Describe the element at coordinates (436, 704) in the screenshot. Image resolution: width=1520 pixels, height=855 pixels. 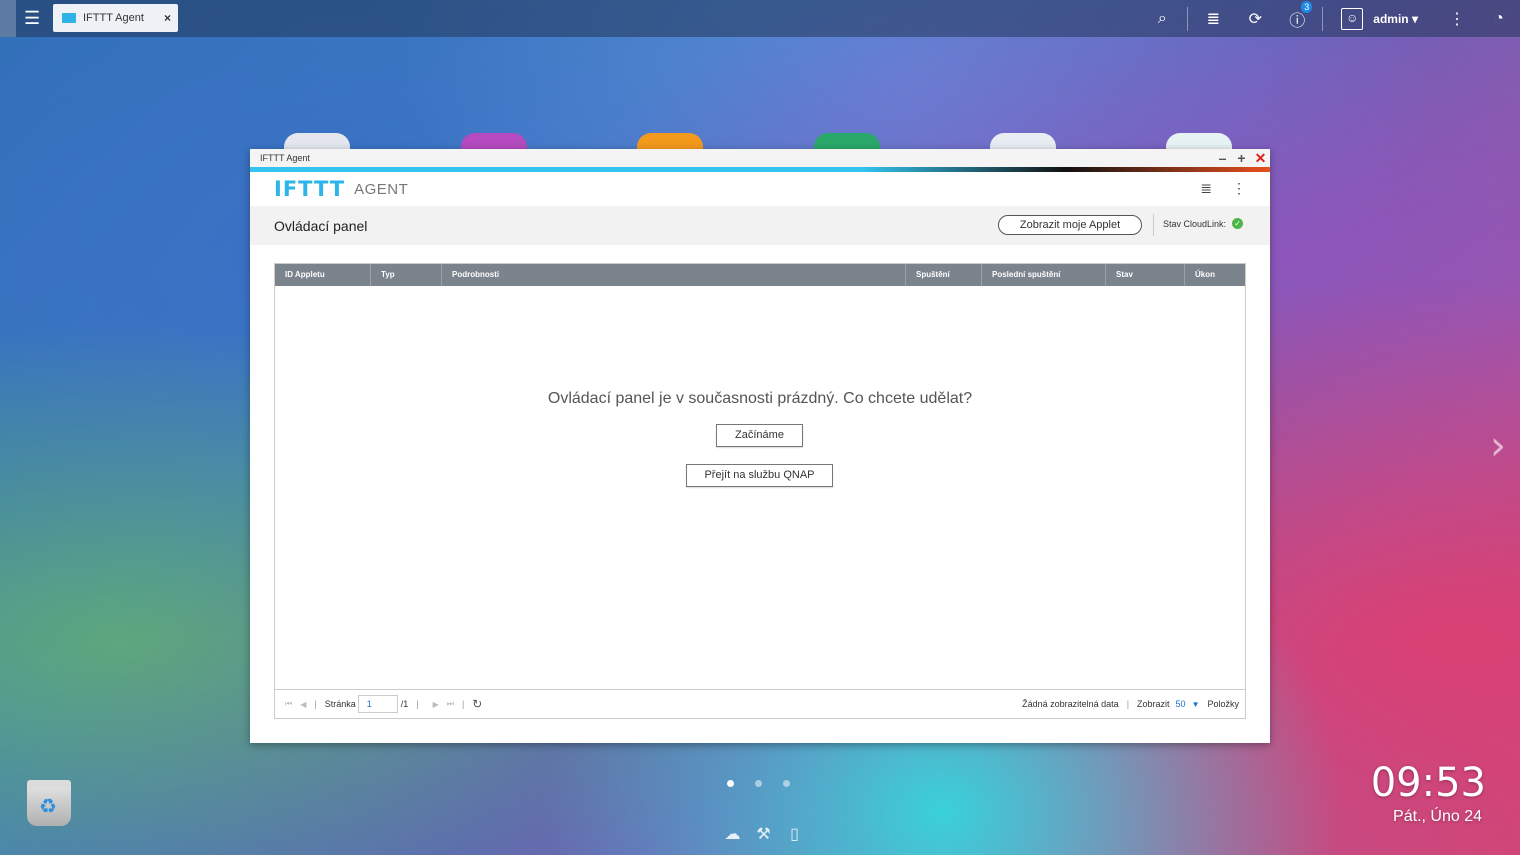
I see `next-page-icon: ▶` at that location.